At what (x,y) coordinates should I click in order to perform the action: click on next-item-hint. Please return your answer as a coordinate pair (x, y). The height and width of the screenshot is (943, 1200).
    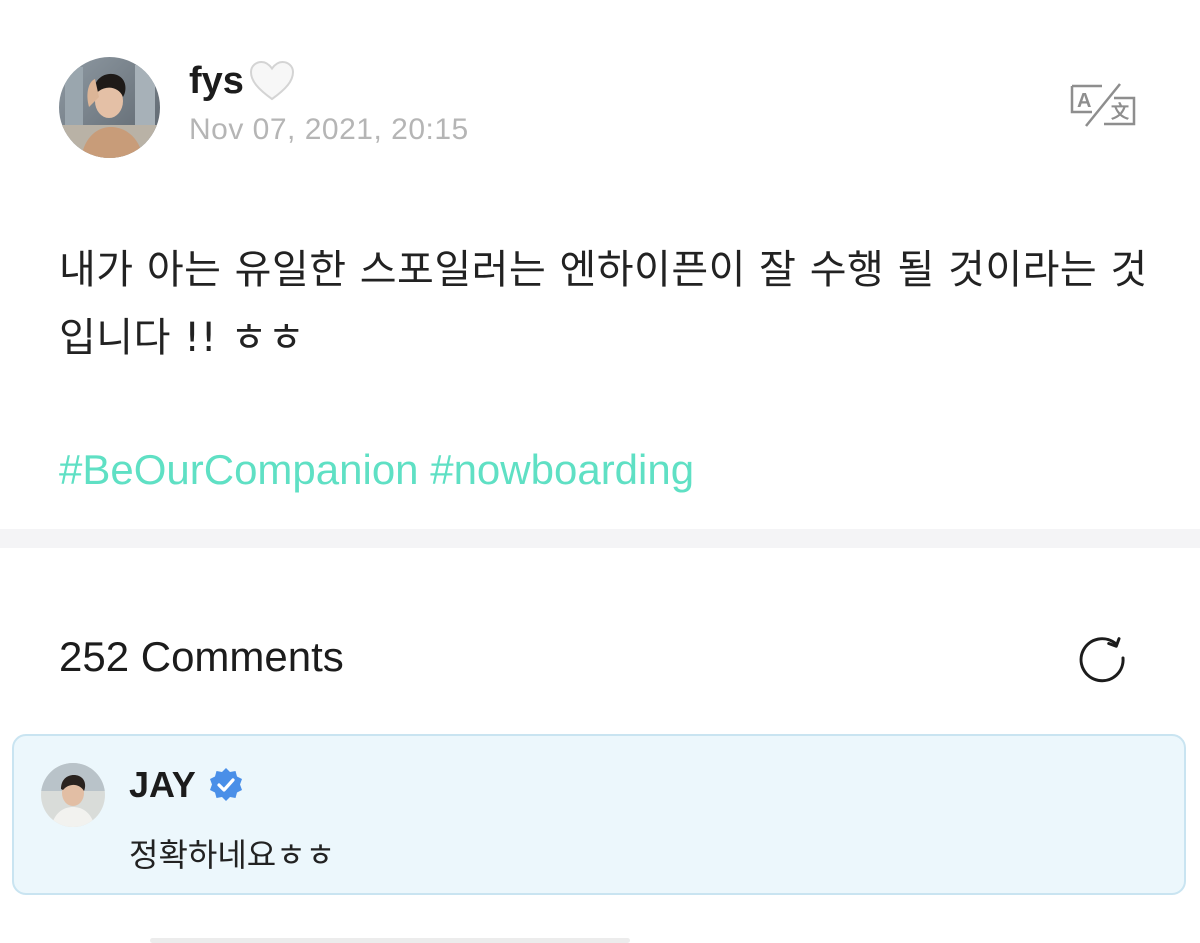
    Looking at the image, I should click on (390, 940).